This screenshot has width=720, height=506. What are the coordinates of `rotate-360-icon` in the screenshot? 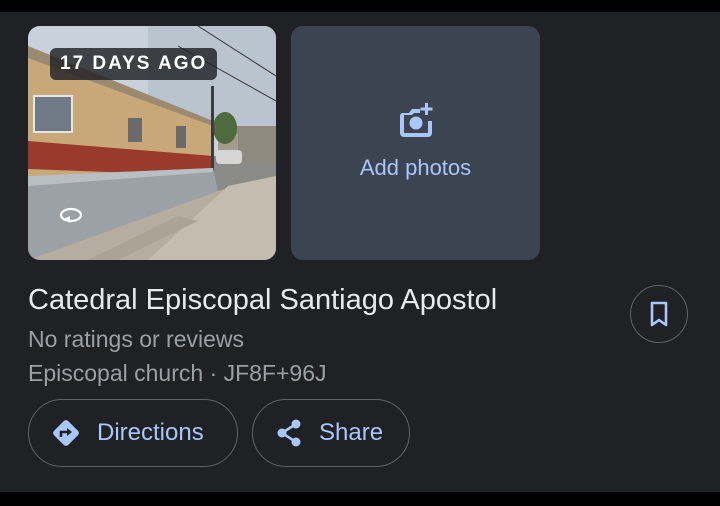 It's located at (71, 215).